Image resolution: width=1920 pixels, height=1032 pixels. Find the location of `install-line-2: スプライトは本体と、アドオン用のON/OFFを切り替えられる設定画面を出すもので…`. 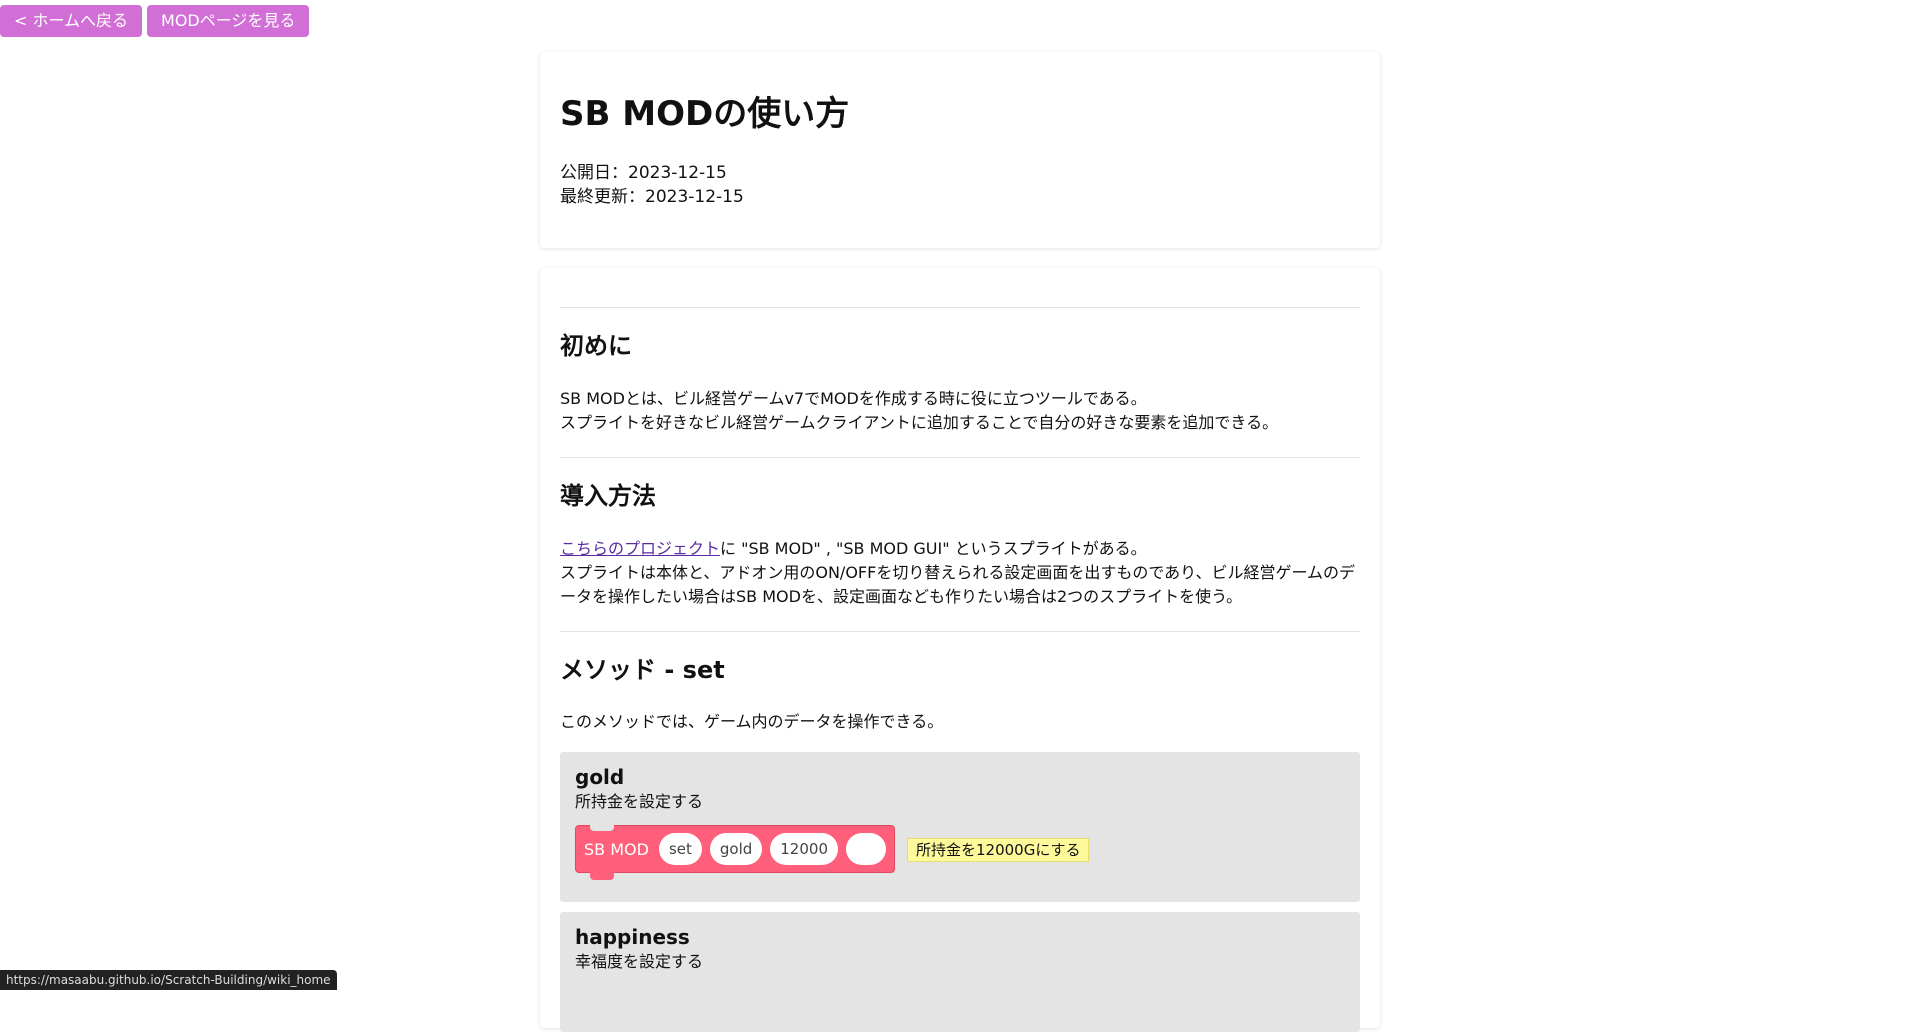

install-line-2: スプライトは本体と、アドオン用のON/OFFを切り替えられる設定画面を出すもので… is located at coordinates (958, 584).